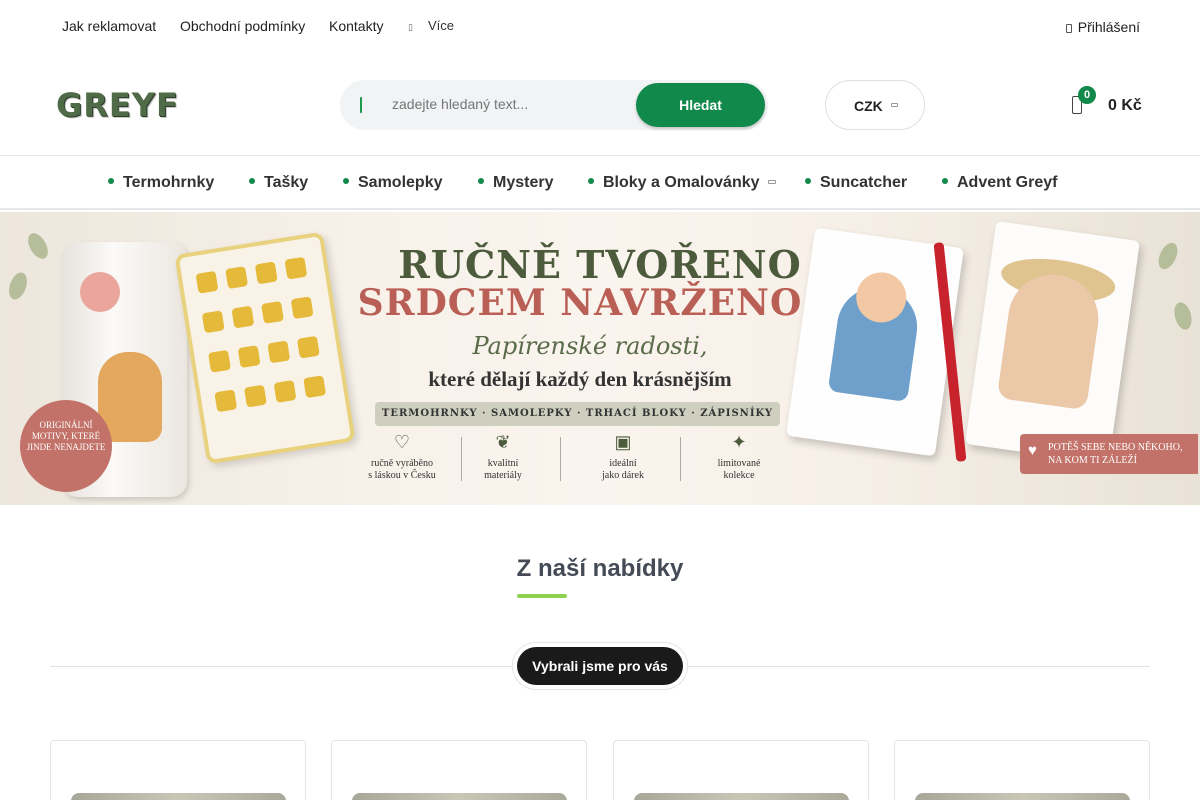 Image resolution: width=1200 pixels, height=800 pixels. I want to click on nav-item-termohrnky: Termohrnky, so click(161, 183).